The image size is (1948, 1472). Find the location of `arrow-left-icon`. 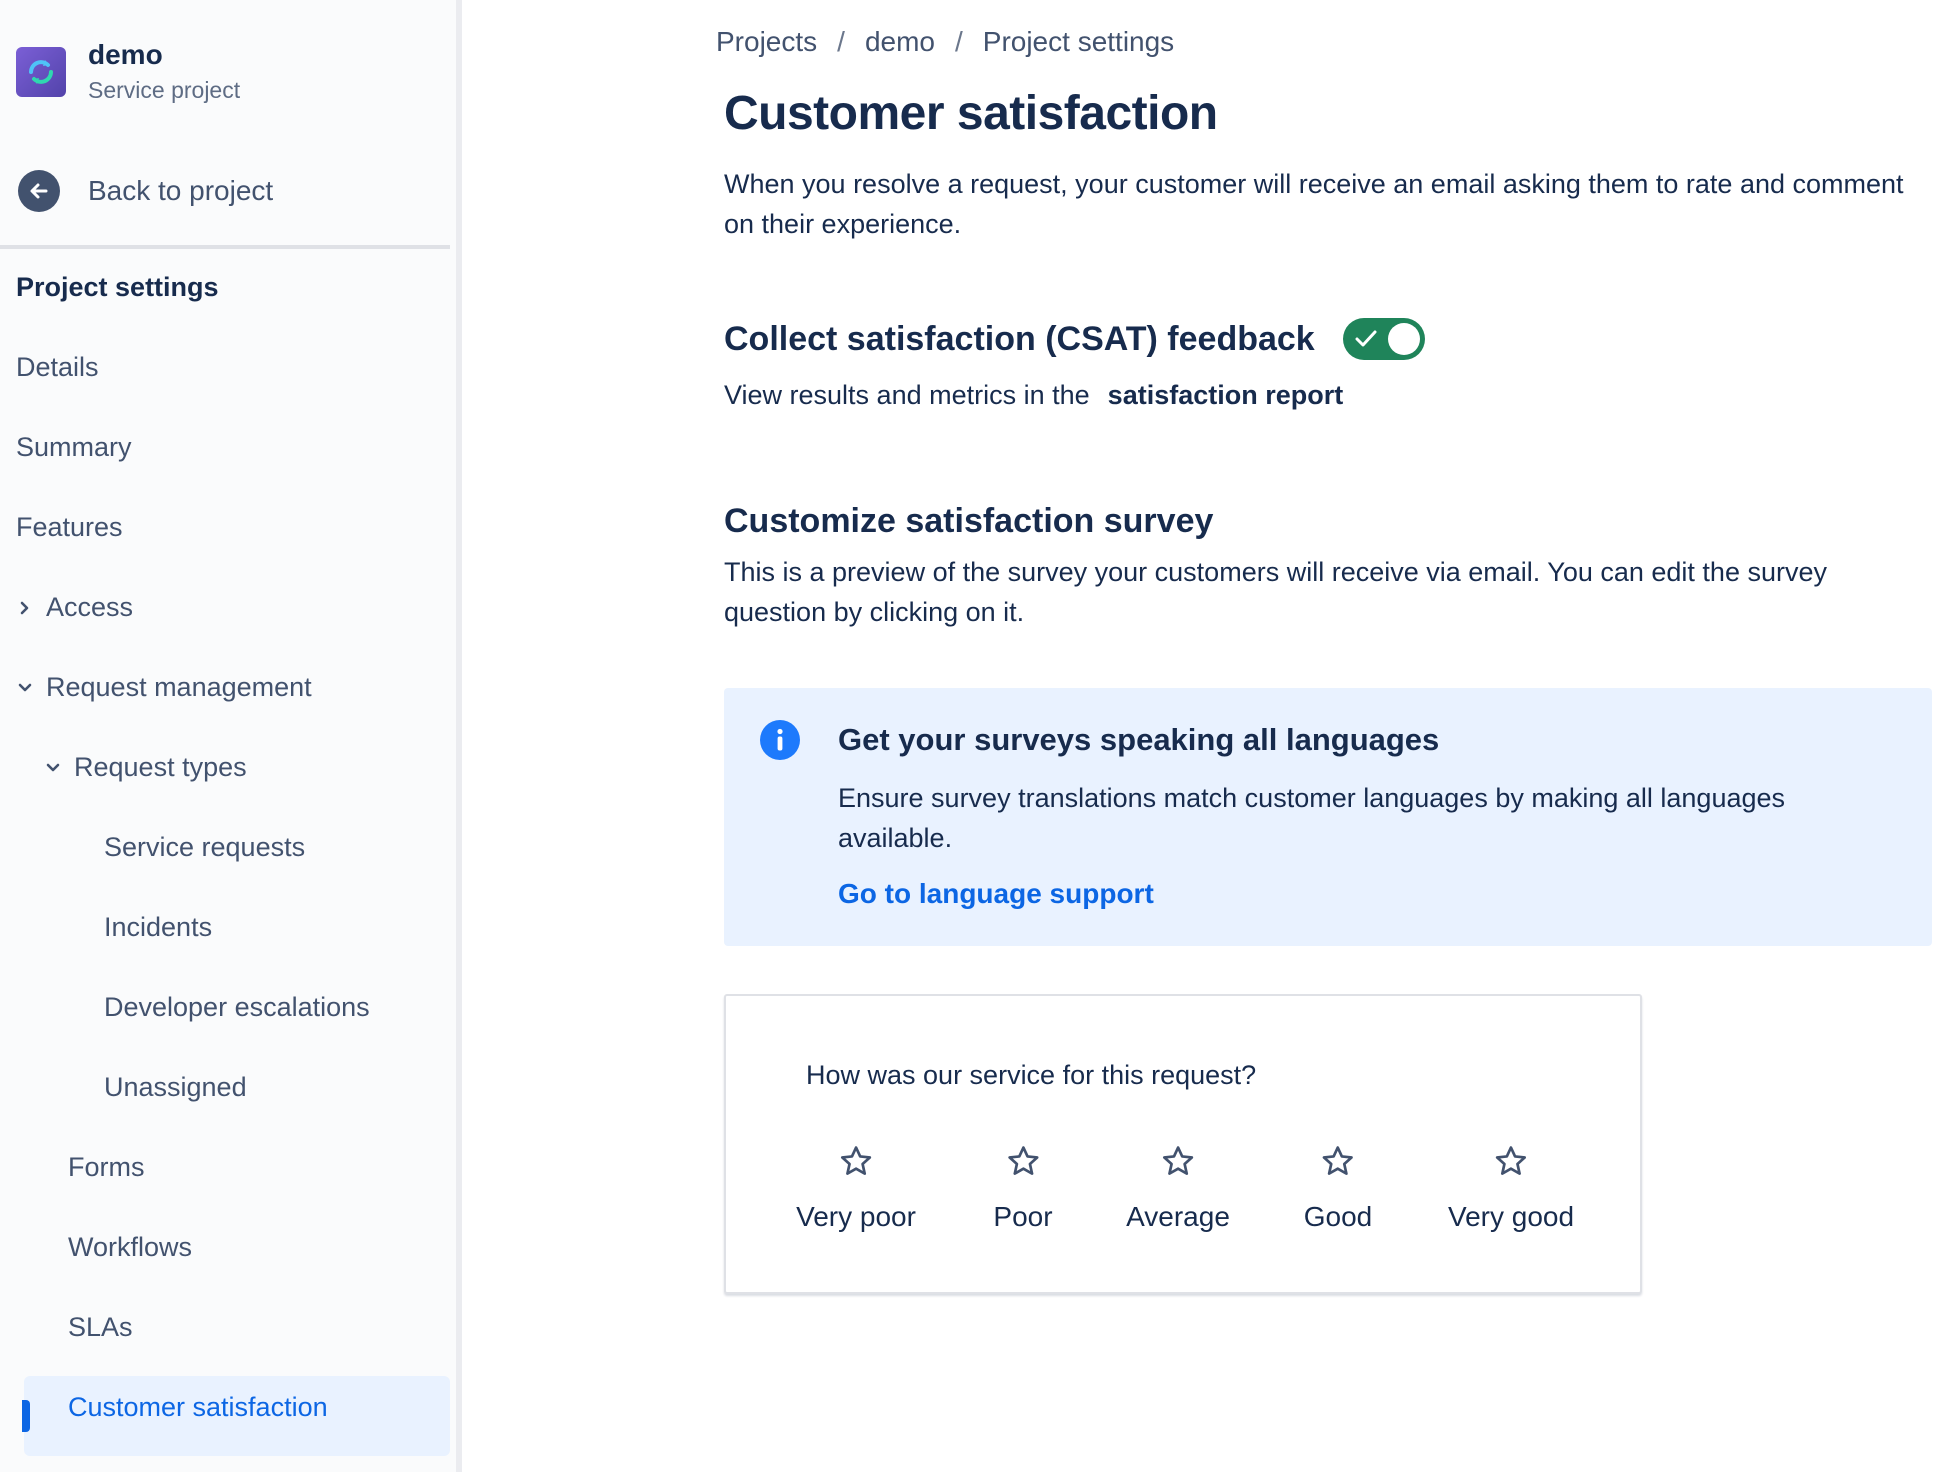

arrow-left-icon is located at coordinates (39, 191).